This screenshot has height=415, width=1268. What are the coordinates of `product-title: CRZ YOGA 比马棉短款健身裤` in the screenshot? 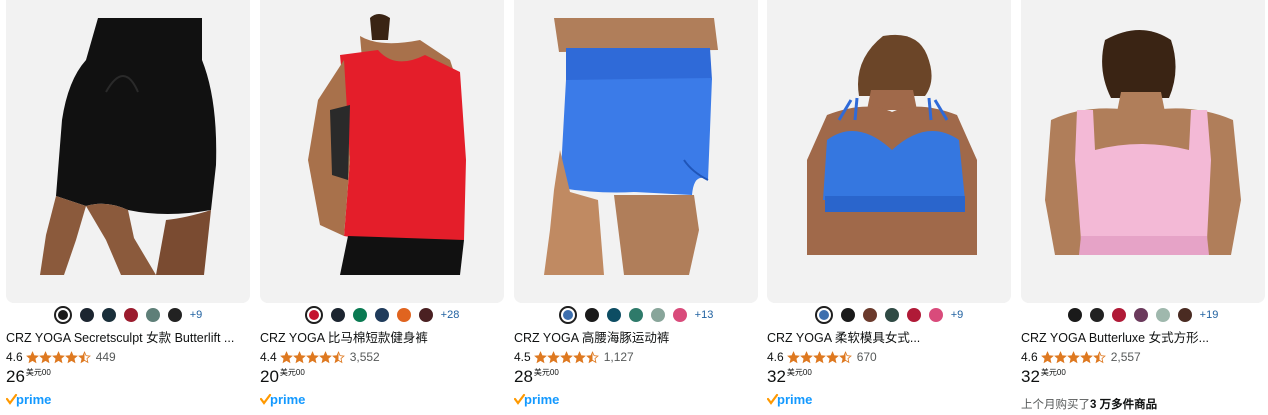 It's located at (382, 338).